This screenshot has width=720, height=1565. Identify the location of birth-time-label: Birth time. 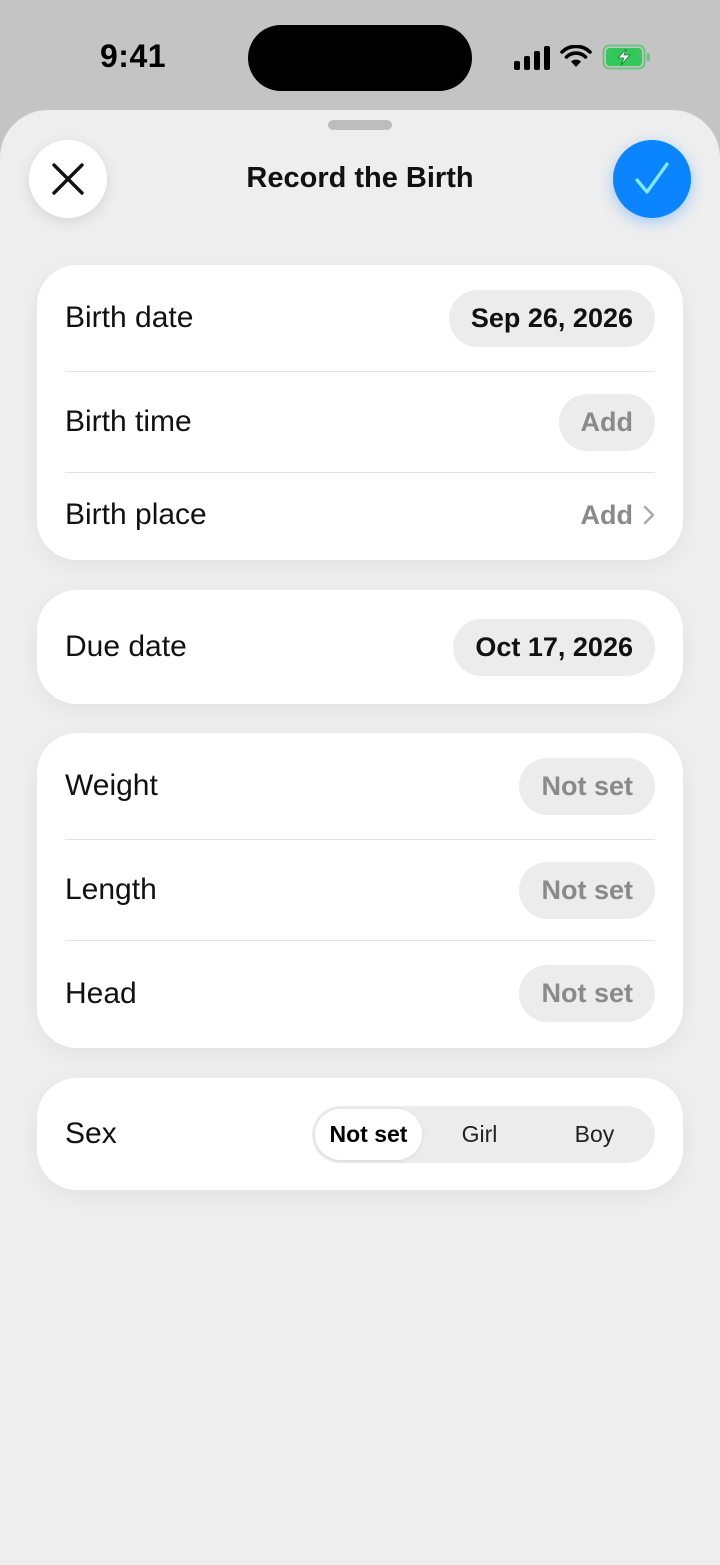
(128, 421).